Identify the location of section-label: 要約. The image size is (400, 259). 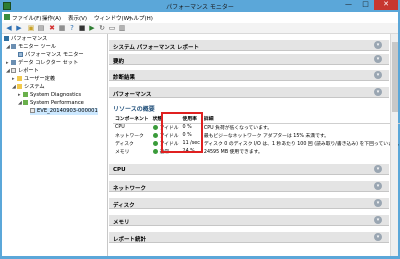
(119, 62).